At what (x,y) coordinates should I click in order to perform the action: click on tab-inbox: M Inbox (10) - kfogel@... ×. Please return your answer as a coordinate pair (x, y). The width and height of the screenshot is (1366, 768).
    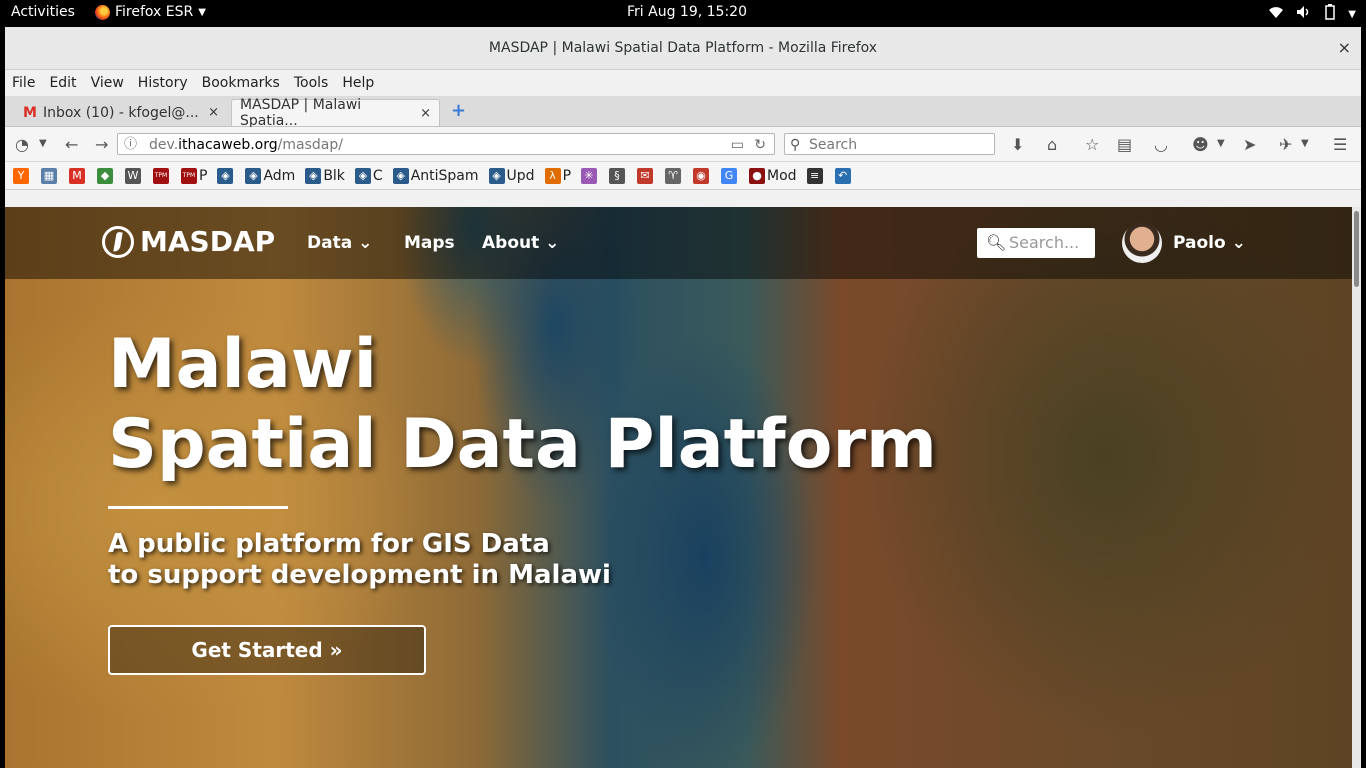
    Looking at the image, I should click on (121, 112).